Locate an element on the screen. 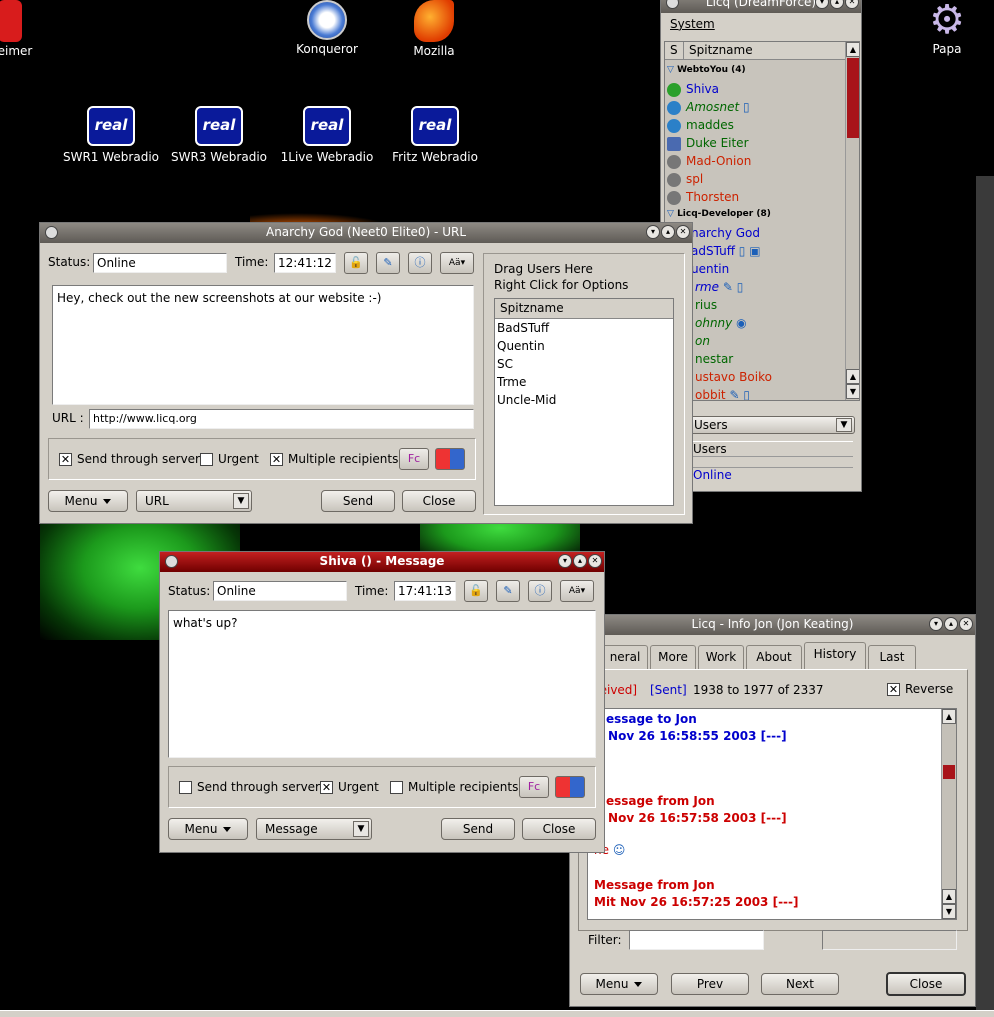 The image size is (994, 1017). history-scrollbar: ▲ ▲ ▼ is located at coordinates (948, 814).